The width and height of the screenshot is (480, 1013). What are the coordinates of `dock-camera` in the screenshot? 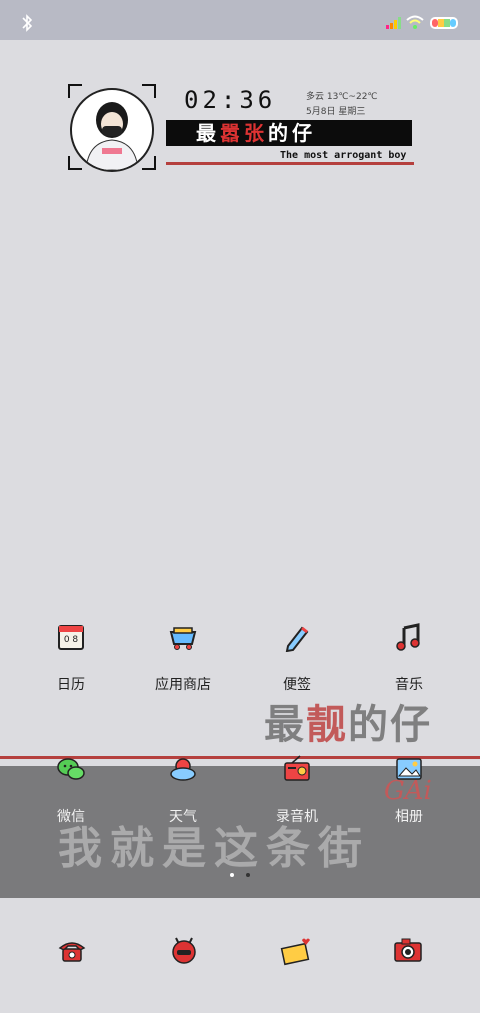 It's located at (408, 950).